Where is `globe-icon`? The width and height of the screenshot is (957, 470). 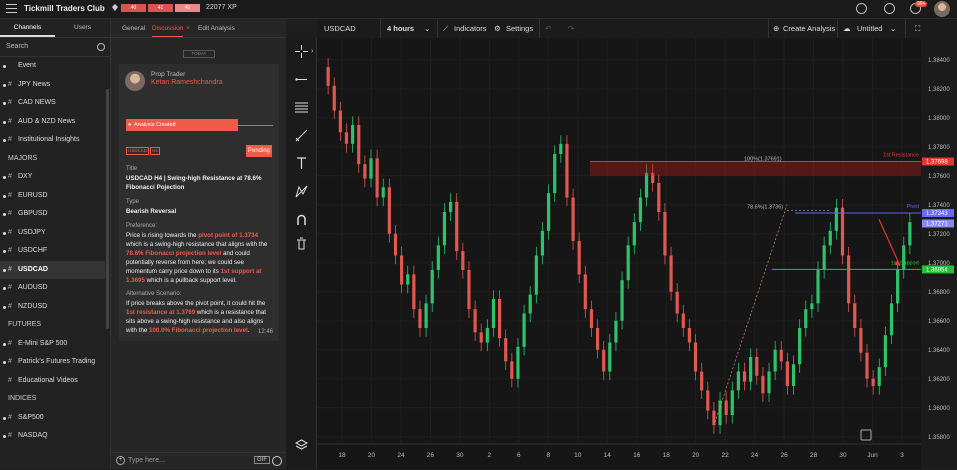
globe-icon is located at coordinates (861, 8).